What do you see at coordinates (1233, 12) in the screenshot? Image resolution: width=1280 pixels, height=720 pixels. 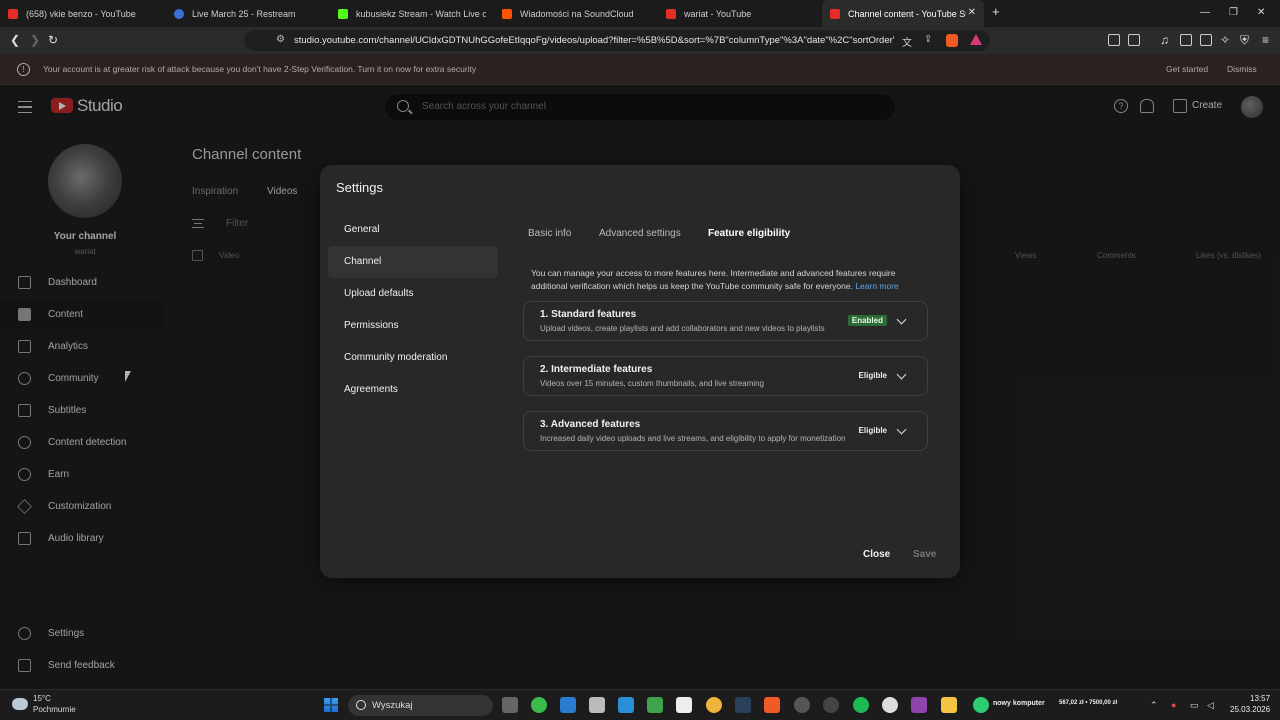 I see `restore-icon: ❐` at bounding box center [1233, 12].